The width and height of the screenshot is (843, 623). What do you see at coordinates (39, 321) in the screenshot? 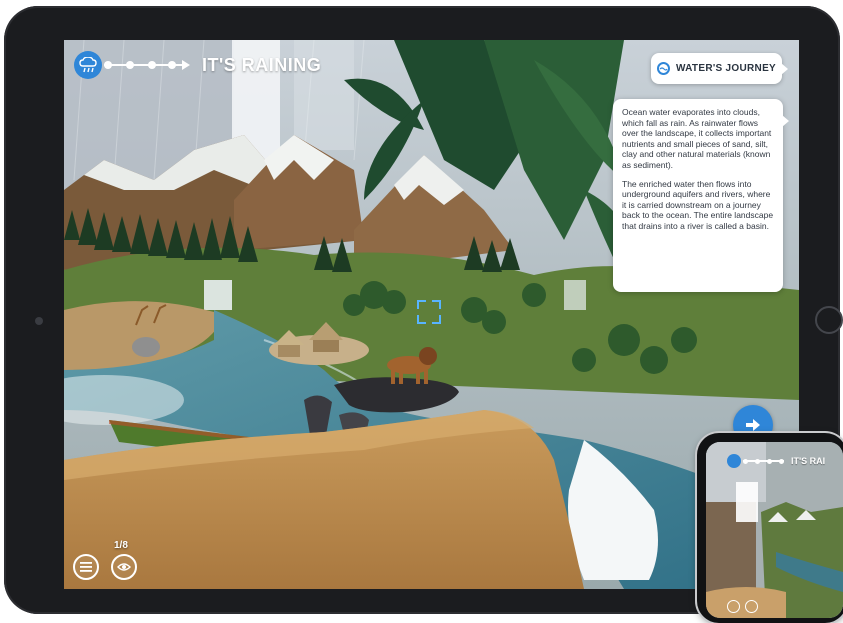
I see `ipad-camera` at bounding box center [39, 321].